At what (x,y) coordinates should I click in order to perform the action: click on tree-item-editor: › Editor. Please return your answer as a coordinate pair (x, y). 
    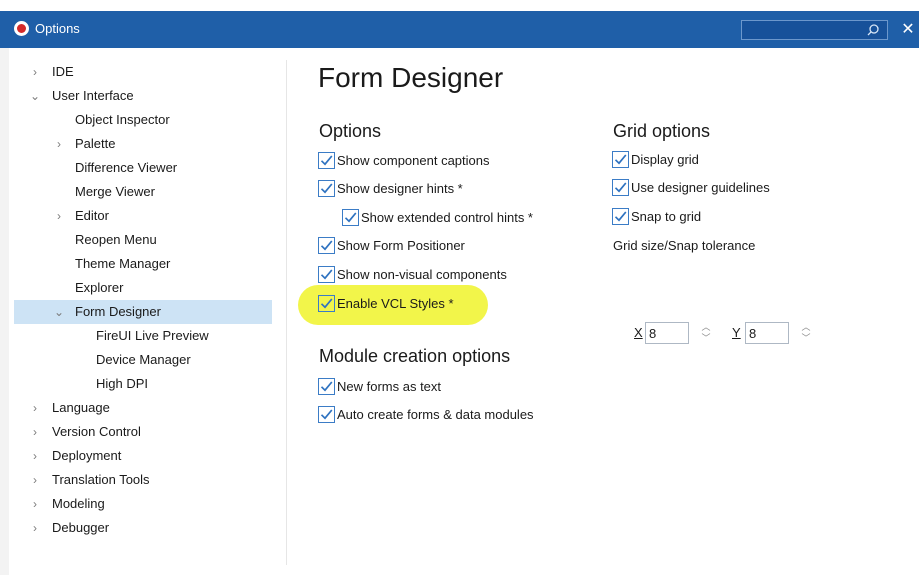
    Looking at the image, I should click on (143, 216).